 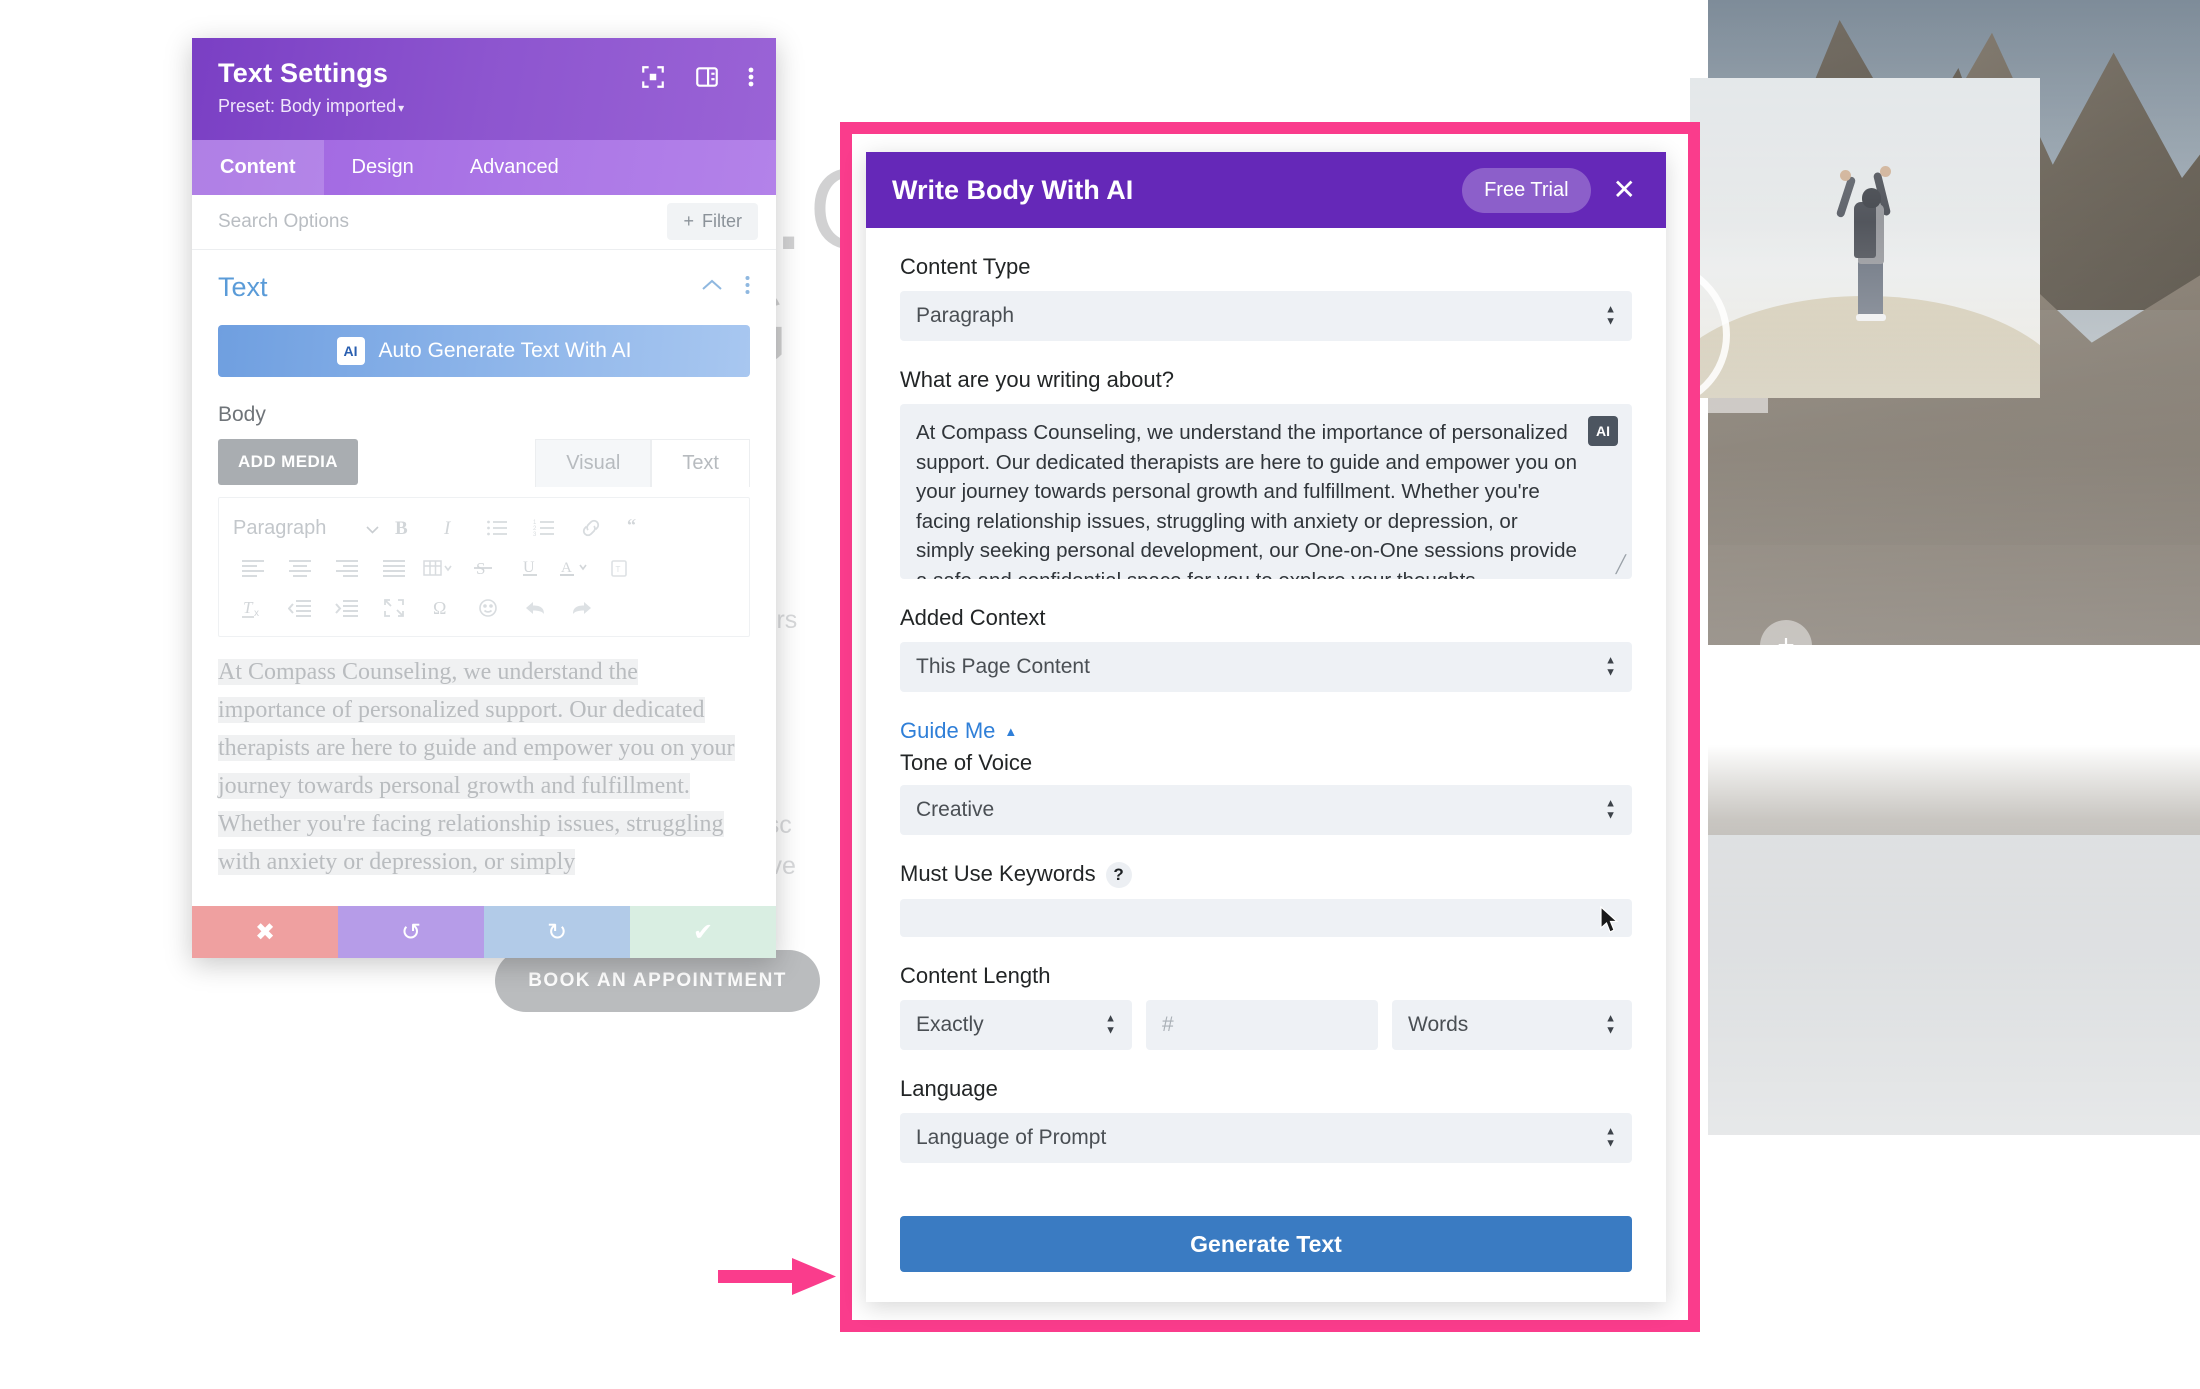 I want to click on chevron-up-icon: ▲, so click(x=1011, y=731).